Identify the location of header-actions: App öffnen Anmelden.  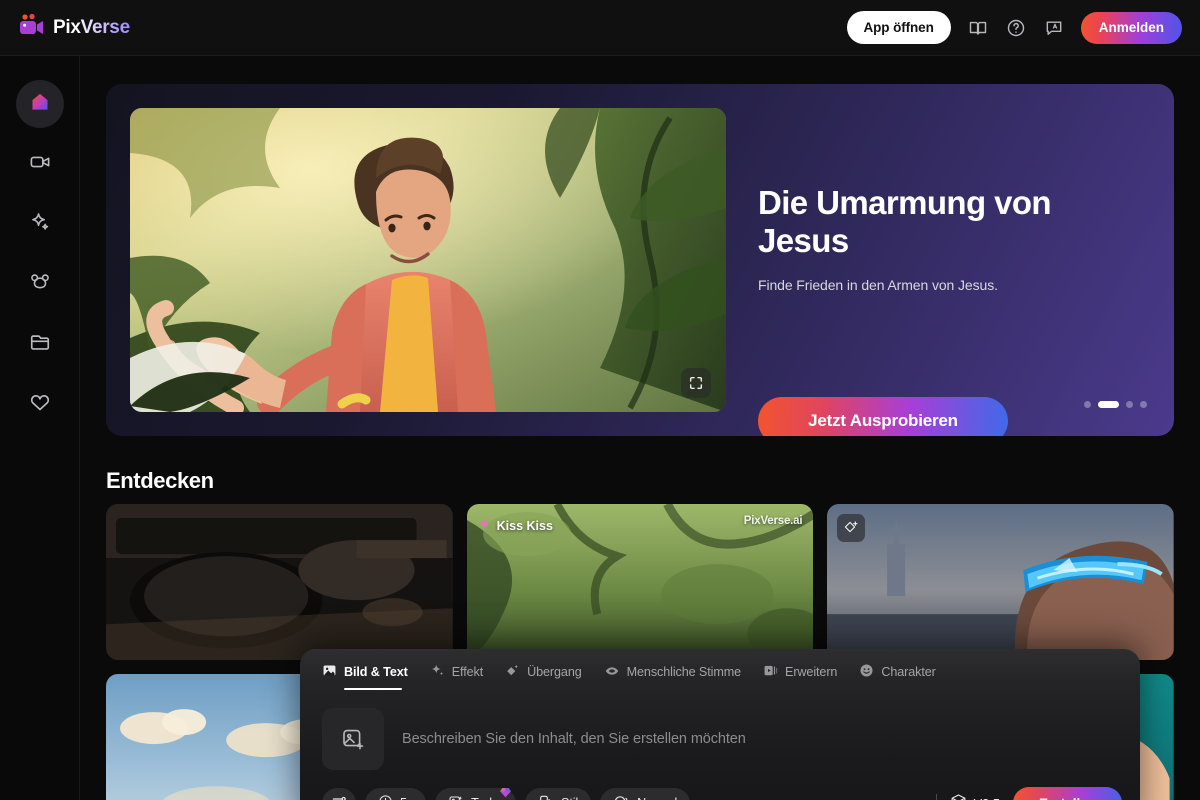
(1023, 27).